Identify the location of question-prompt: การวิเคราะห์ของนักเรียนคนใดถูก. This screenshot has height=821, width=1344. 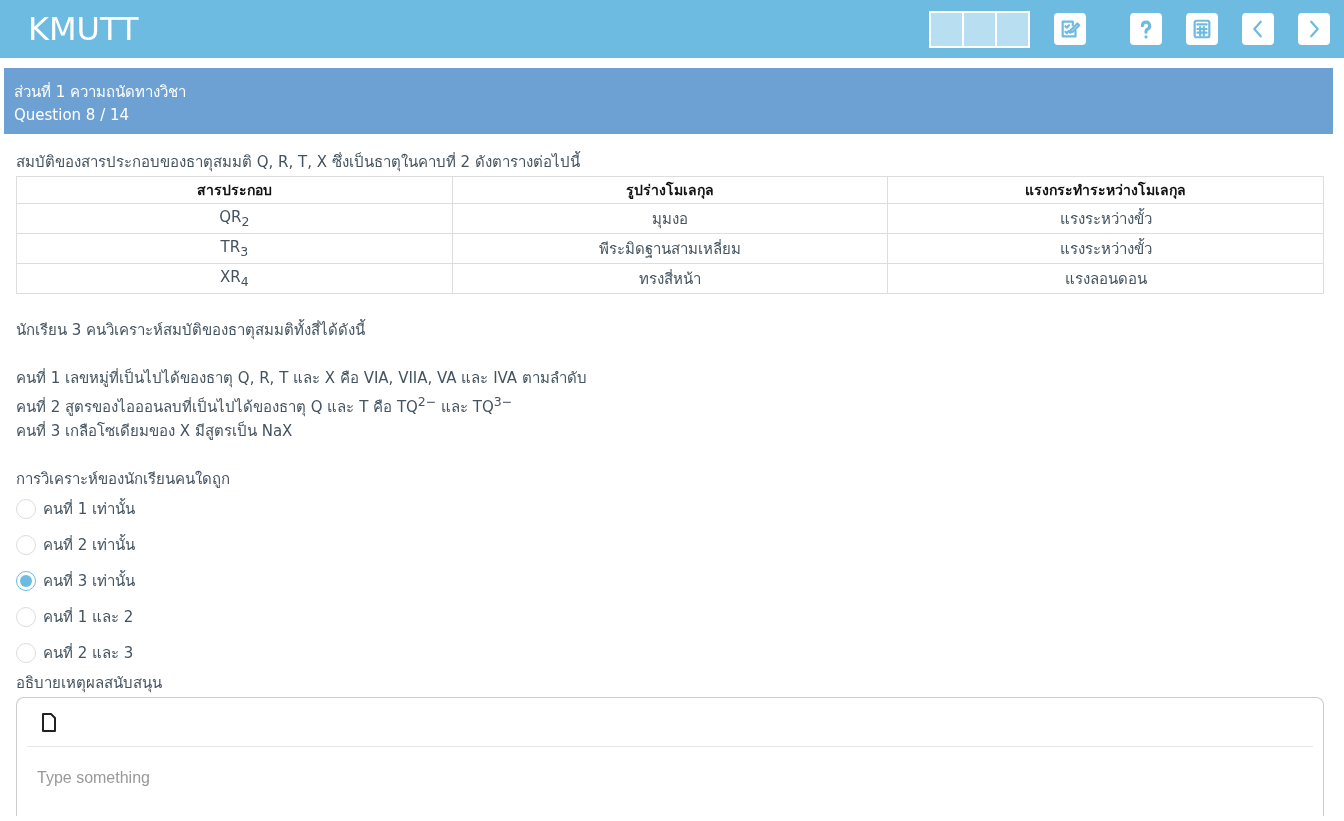
(123, 479).